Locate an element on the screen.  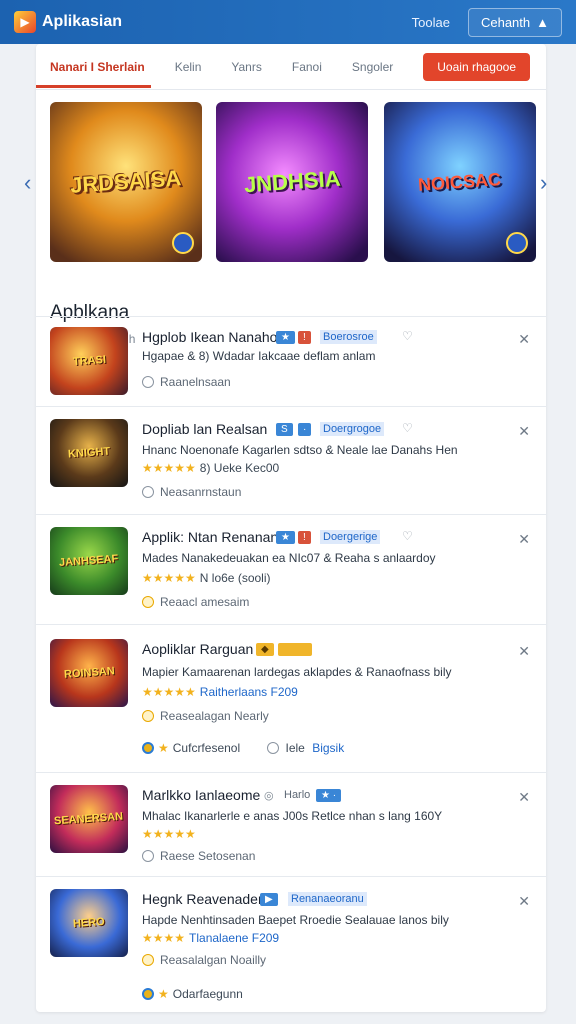
banner-title: NOICSAC is located at coordinates (460, 181).